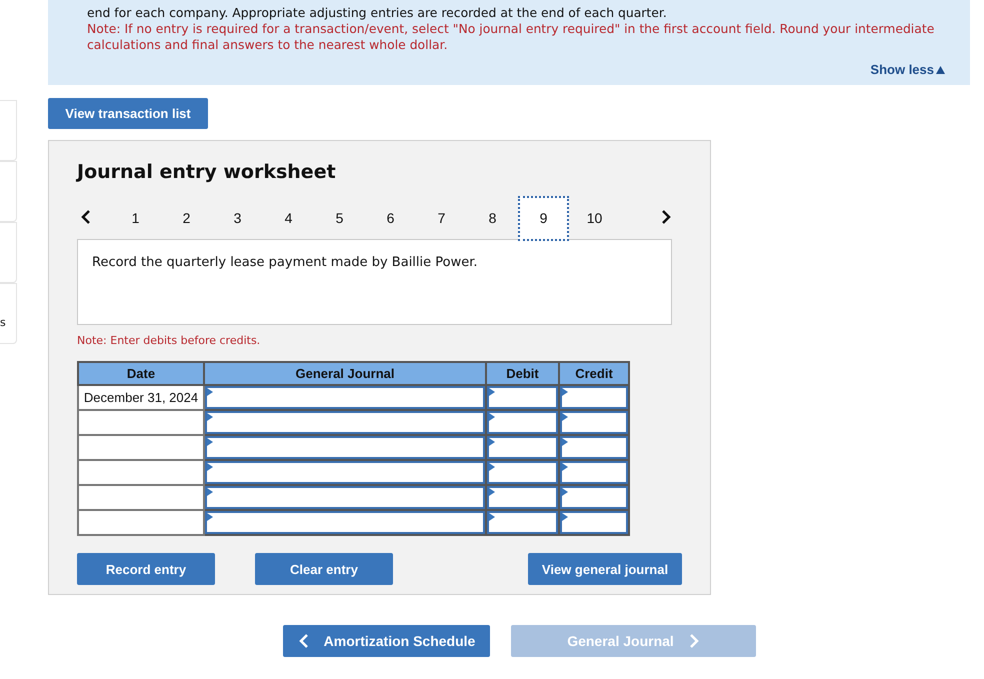 The height and width of the screenshot is (679, 984). I want to click on entry-tab: 5, so click(339, 218).